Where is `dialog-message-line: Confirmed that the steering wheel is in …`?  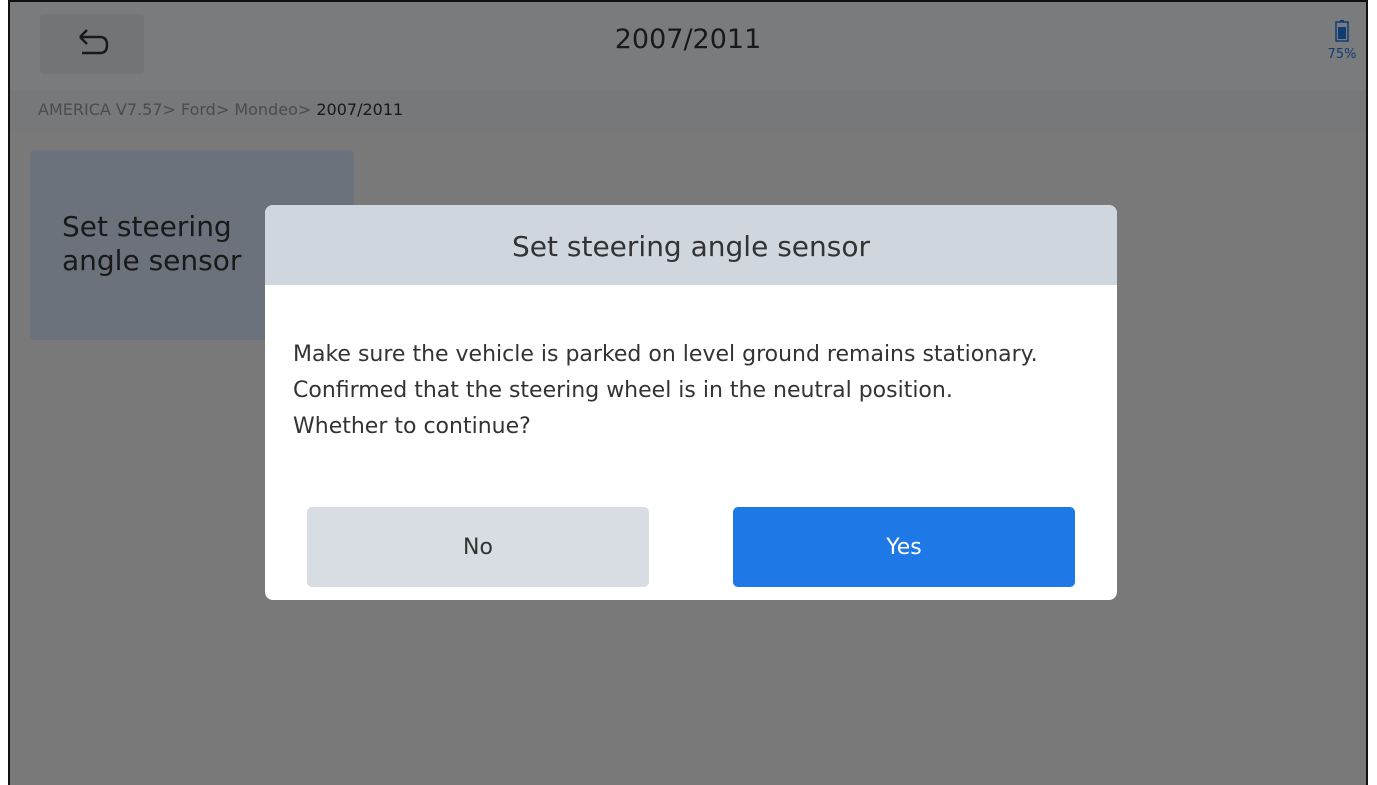
dialog-message-line: Confirmed that the steering wheel is in … is located at coordinates (623, 390).